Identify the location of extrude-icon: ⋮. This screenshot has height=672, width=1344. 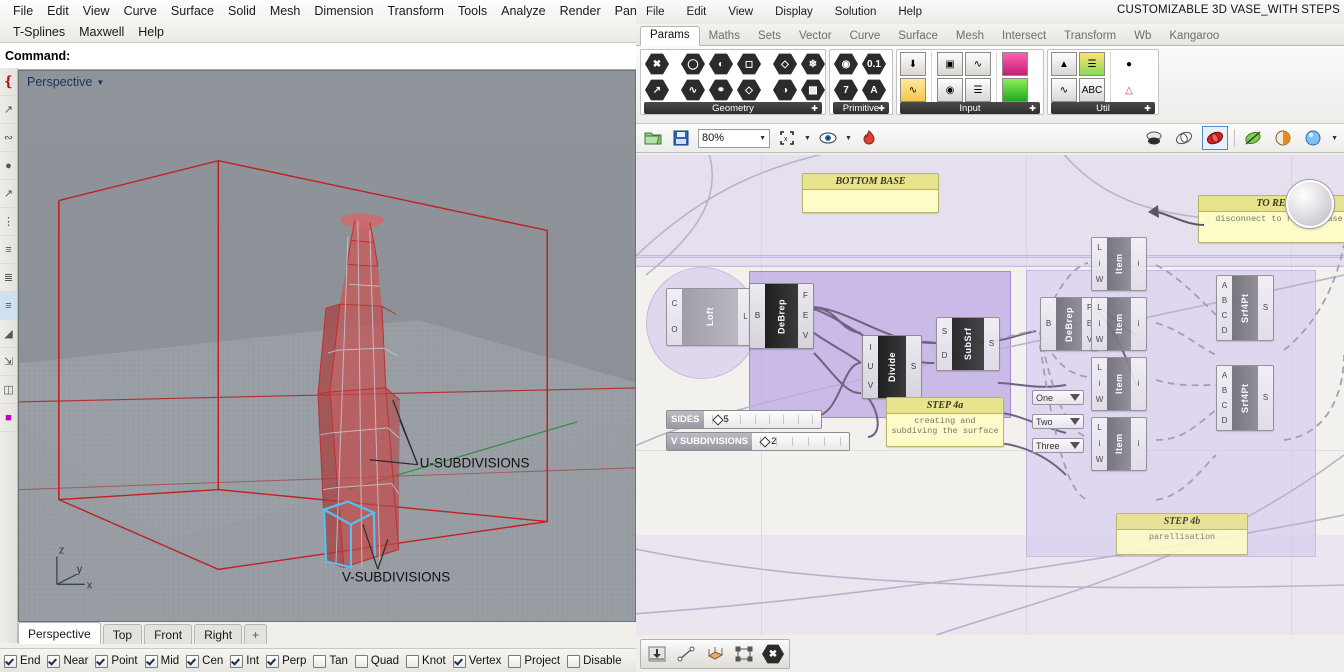
(8, 222).